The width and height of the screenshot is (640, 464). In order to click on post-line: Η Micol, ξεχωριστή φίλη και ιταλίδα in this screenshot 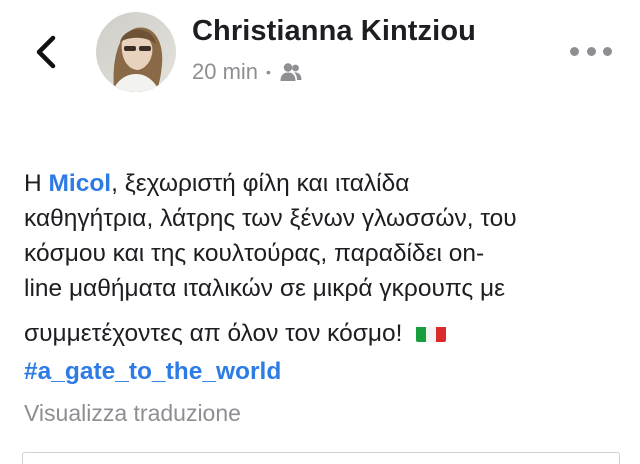, I will do `click(324, 183)`.